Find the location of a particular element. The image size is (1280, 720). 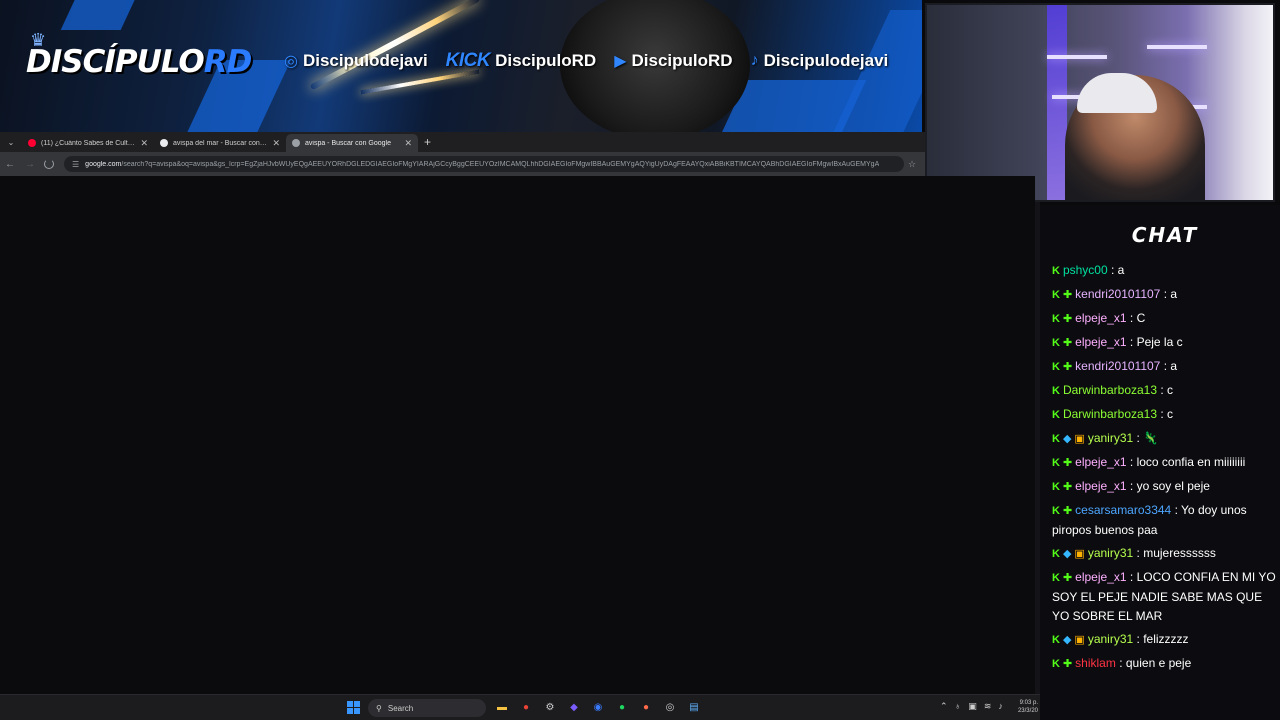

microphone-icon: ♁ is located at coordinates (958, 706).